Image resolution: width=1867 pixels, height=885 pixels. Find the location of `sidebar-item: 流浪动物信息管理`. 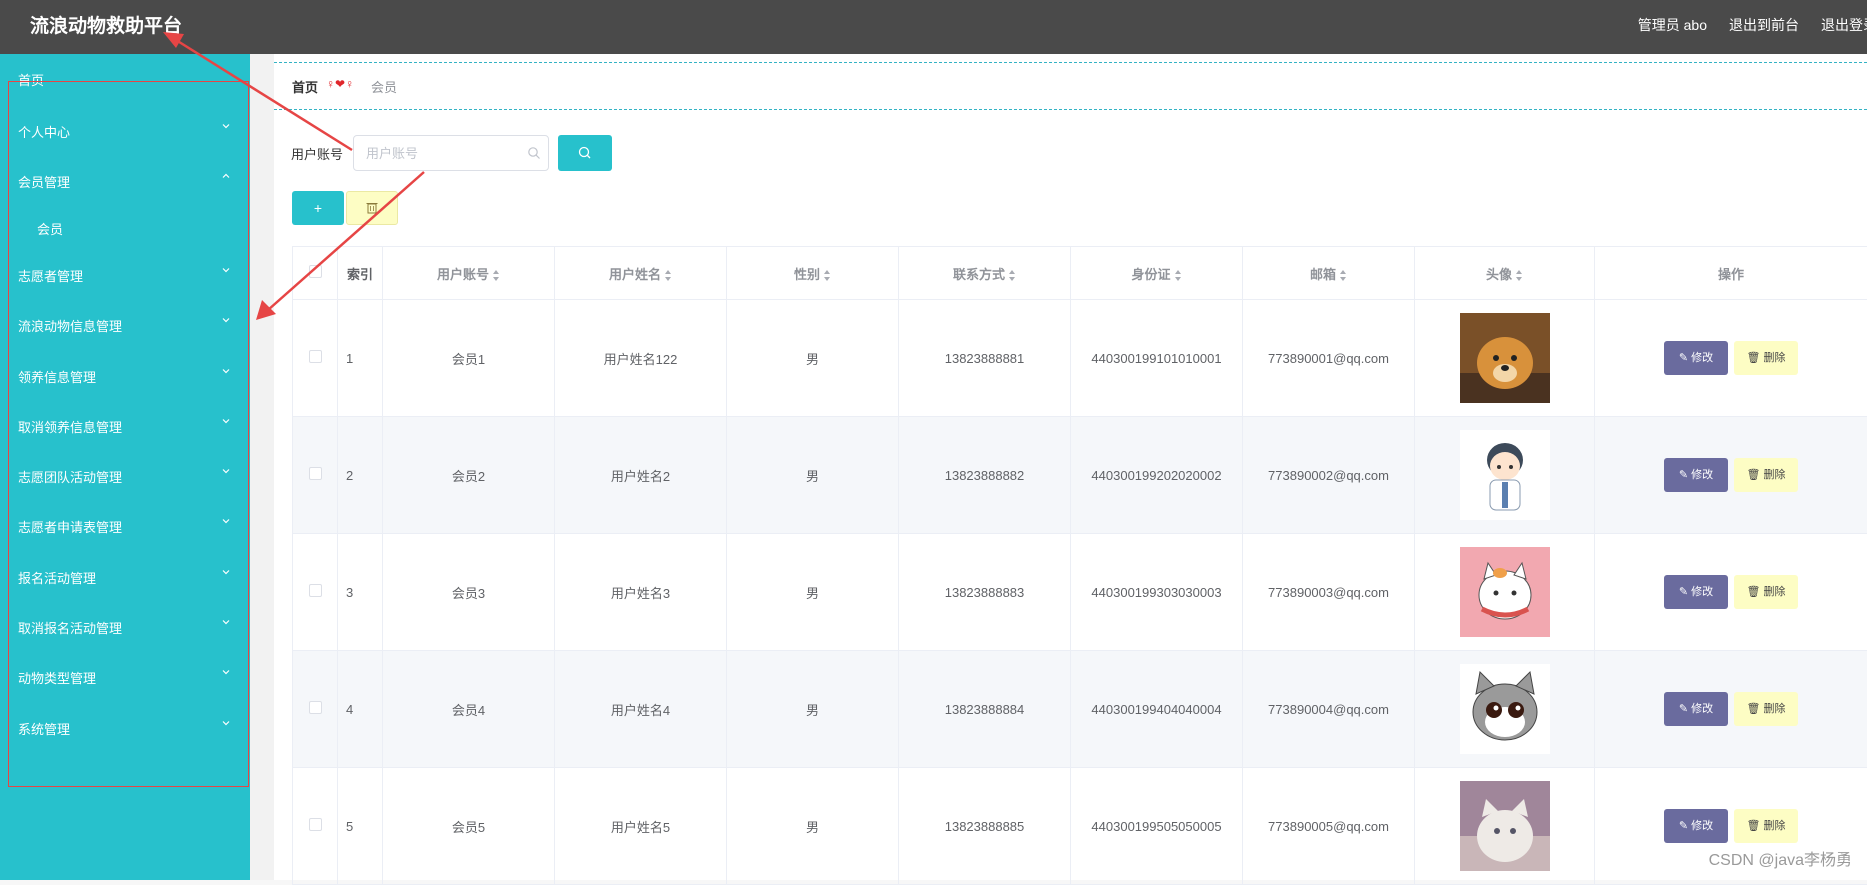

sidebar-item: 流浪动物信息管理 is located at coordinates (125, 324).